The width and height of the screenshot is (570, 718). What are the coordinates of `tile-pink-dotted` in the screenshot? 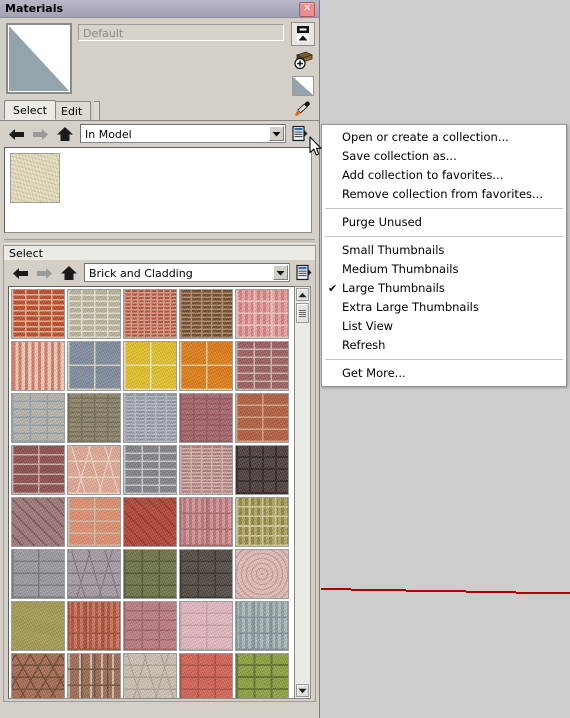 It's located at (262, 574).